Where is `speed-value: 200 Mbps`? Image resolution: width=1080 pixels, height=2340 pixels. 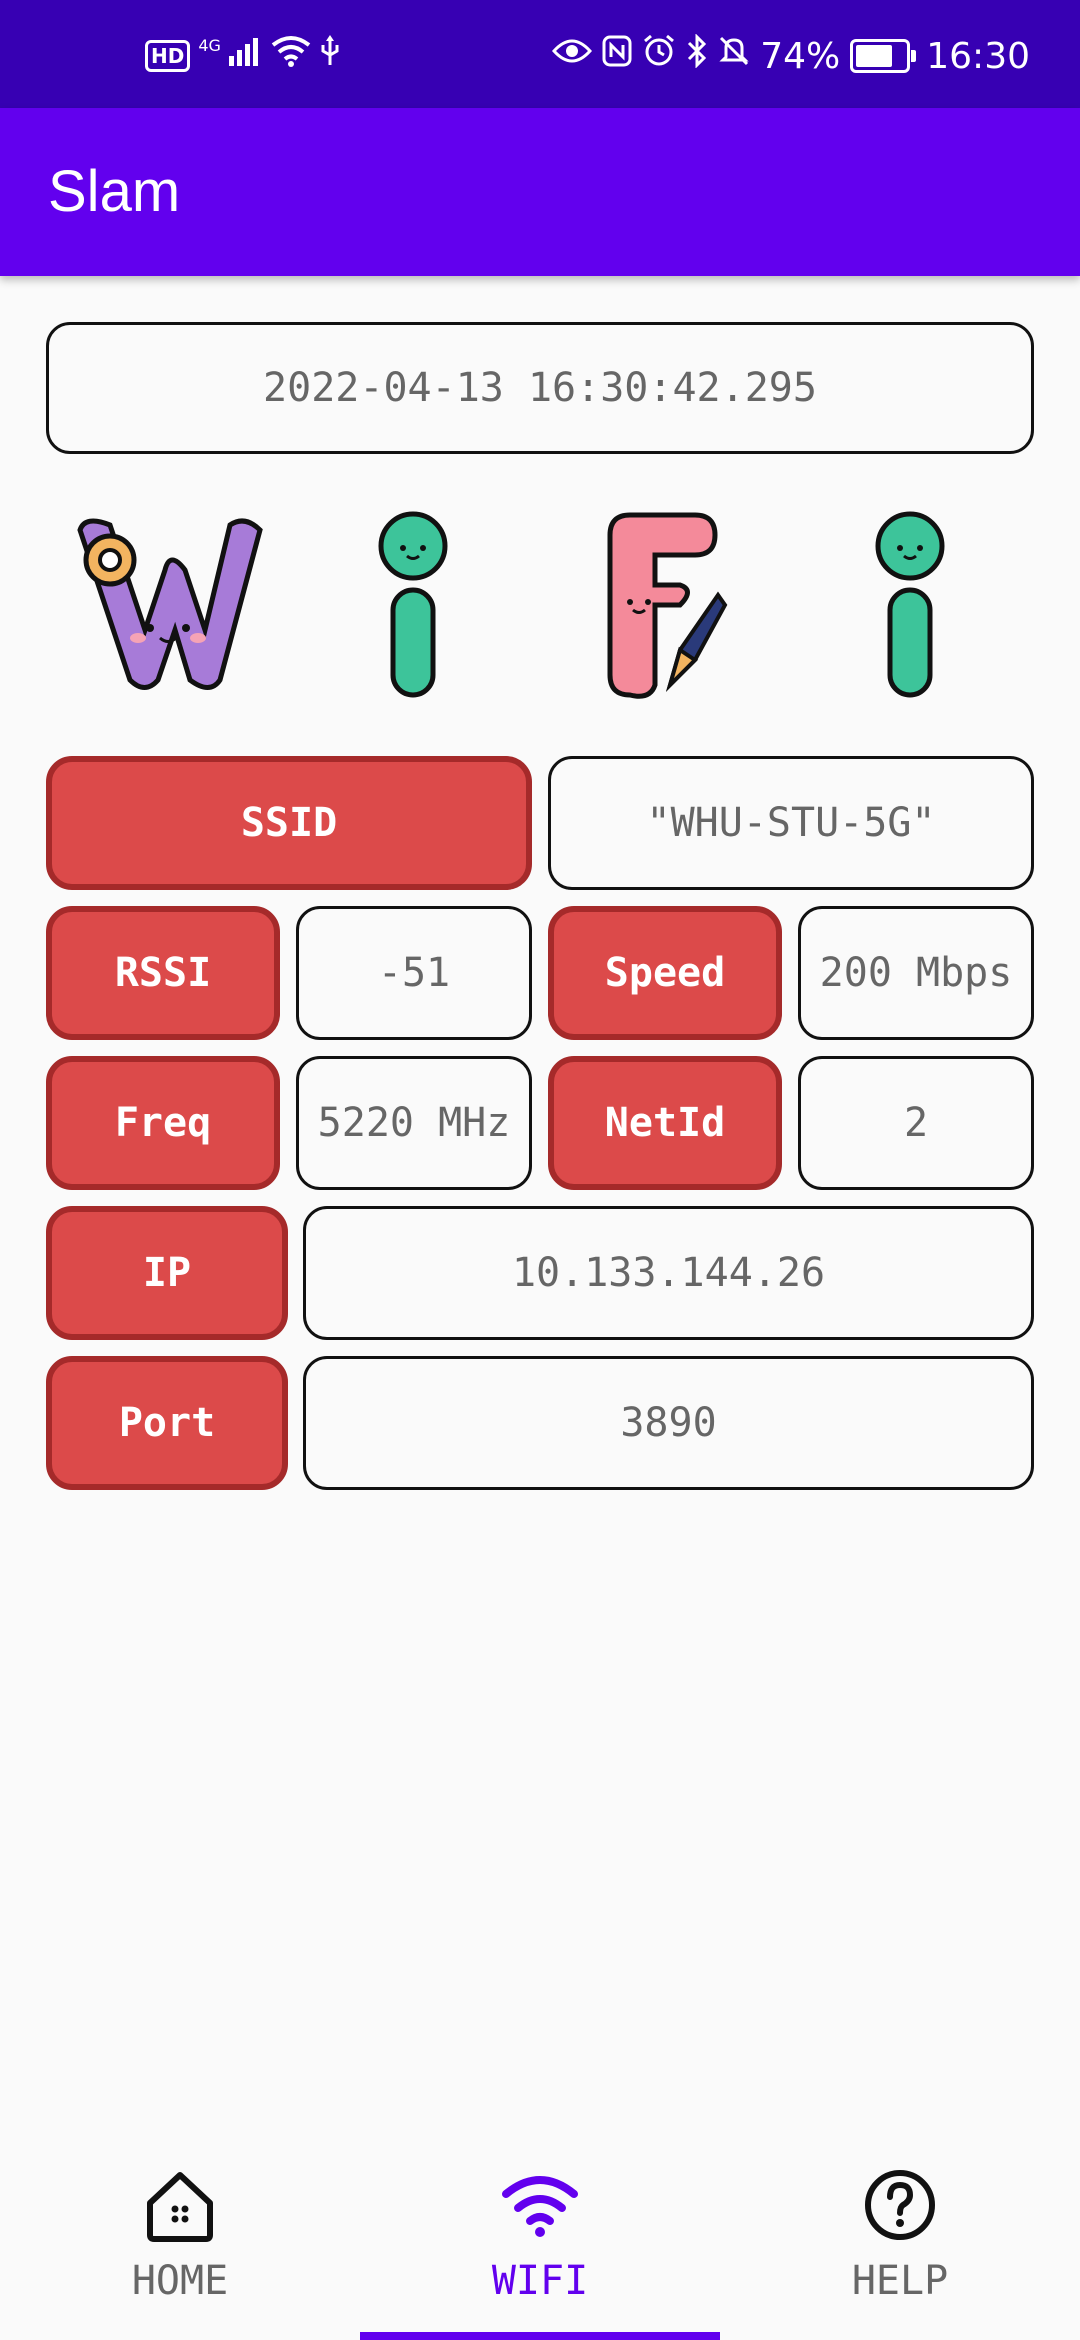
speed-value: 200 Mbps is located at coordinates (916, 973).